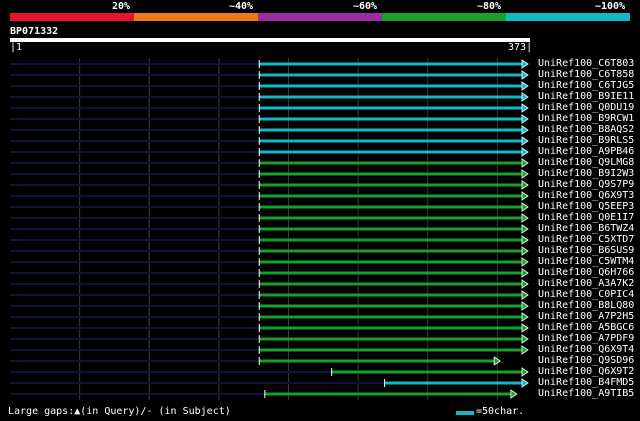 The image size is (640, 421). Describe the element at coordinates (586, 184) in the screenshot. I see `hit-label: UniRef100_Q9S7P9` at that location.